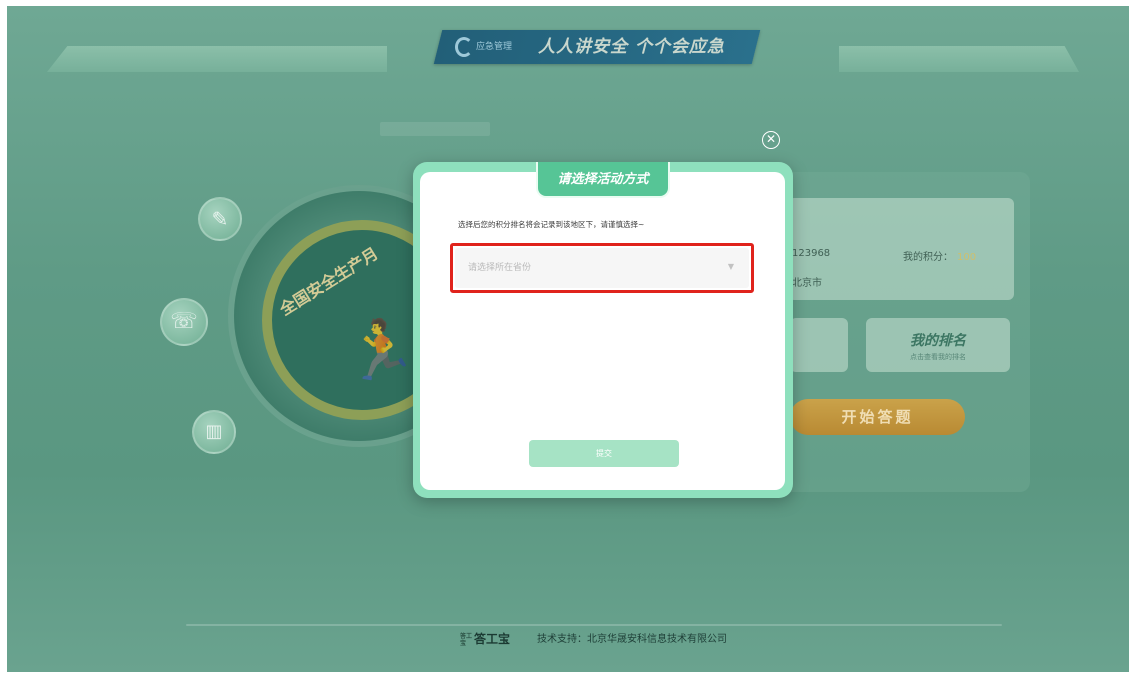 The image size is (1135, 677). What do you see at coordinates (466, 639) in the screenshot?
I see `footer-logo-small: 答工宝` at bounding box center [466, 639].